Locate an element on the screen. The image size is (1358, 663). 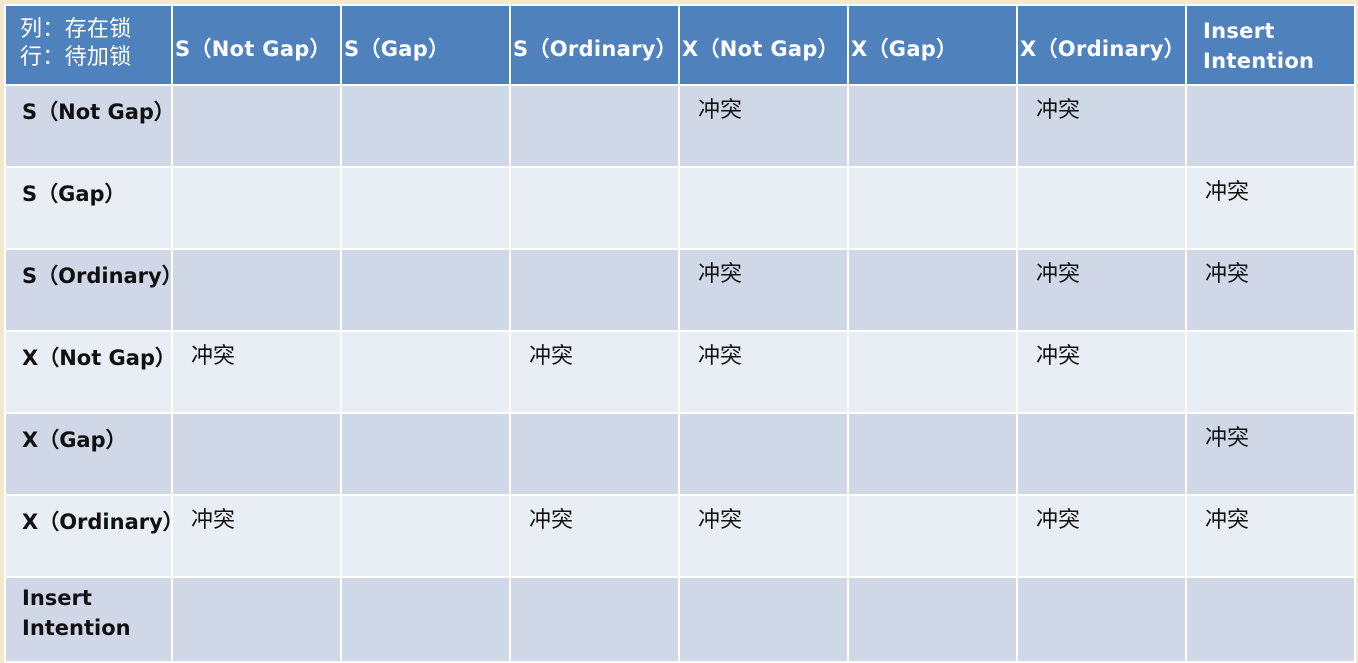
row-header: S（Gap） is located at coordinates (88, 208).